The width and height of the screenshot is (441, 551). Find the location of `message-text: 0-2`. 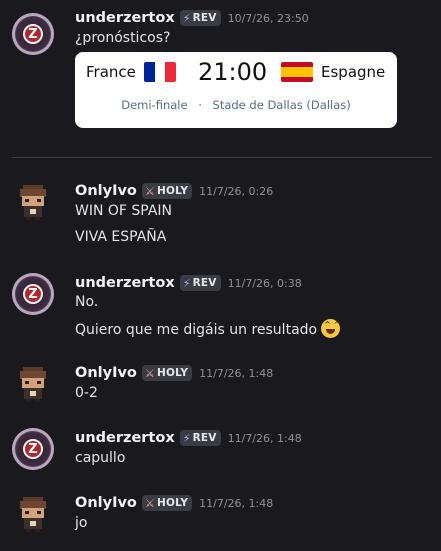

message-text: 0-2 is located at coordinates (86, 393).